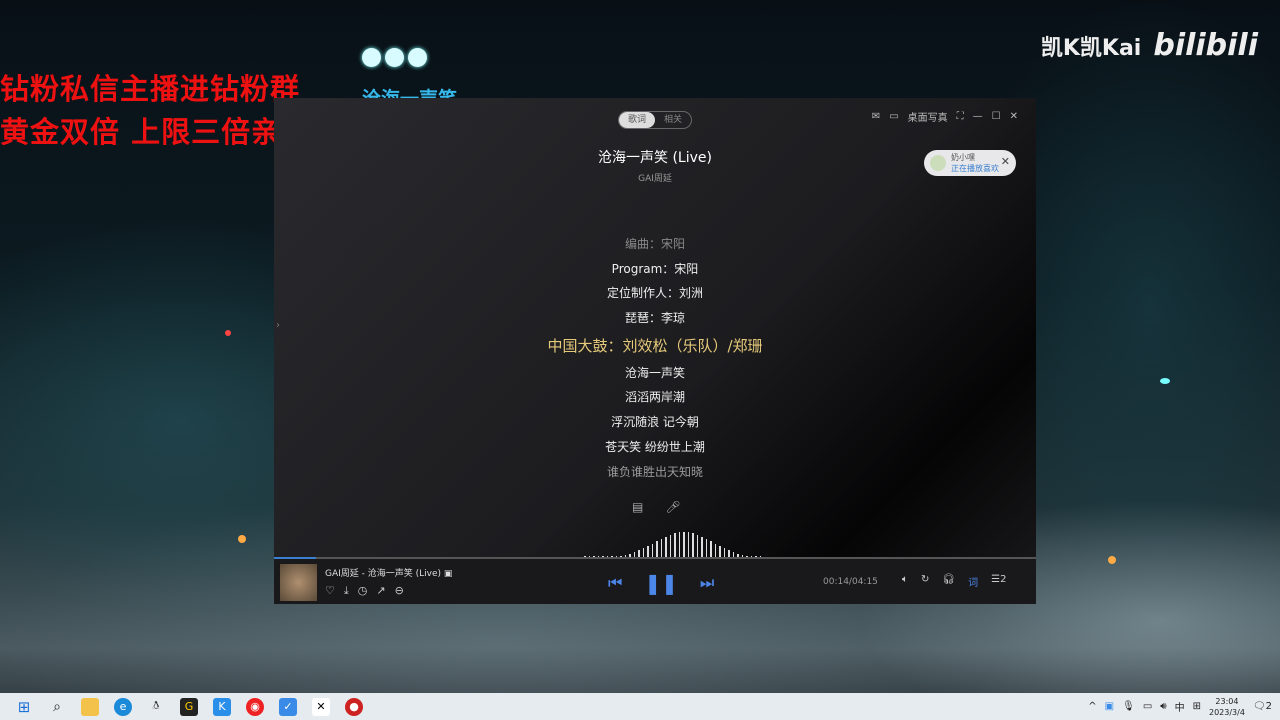 The image size is (1280, 720). What do you see at coordinates (655, 293) in the screenshot?
I see `lyric-line: 定位制作人：刘洲` at bounding box center [655, 293].